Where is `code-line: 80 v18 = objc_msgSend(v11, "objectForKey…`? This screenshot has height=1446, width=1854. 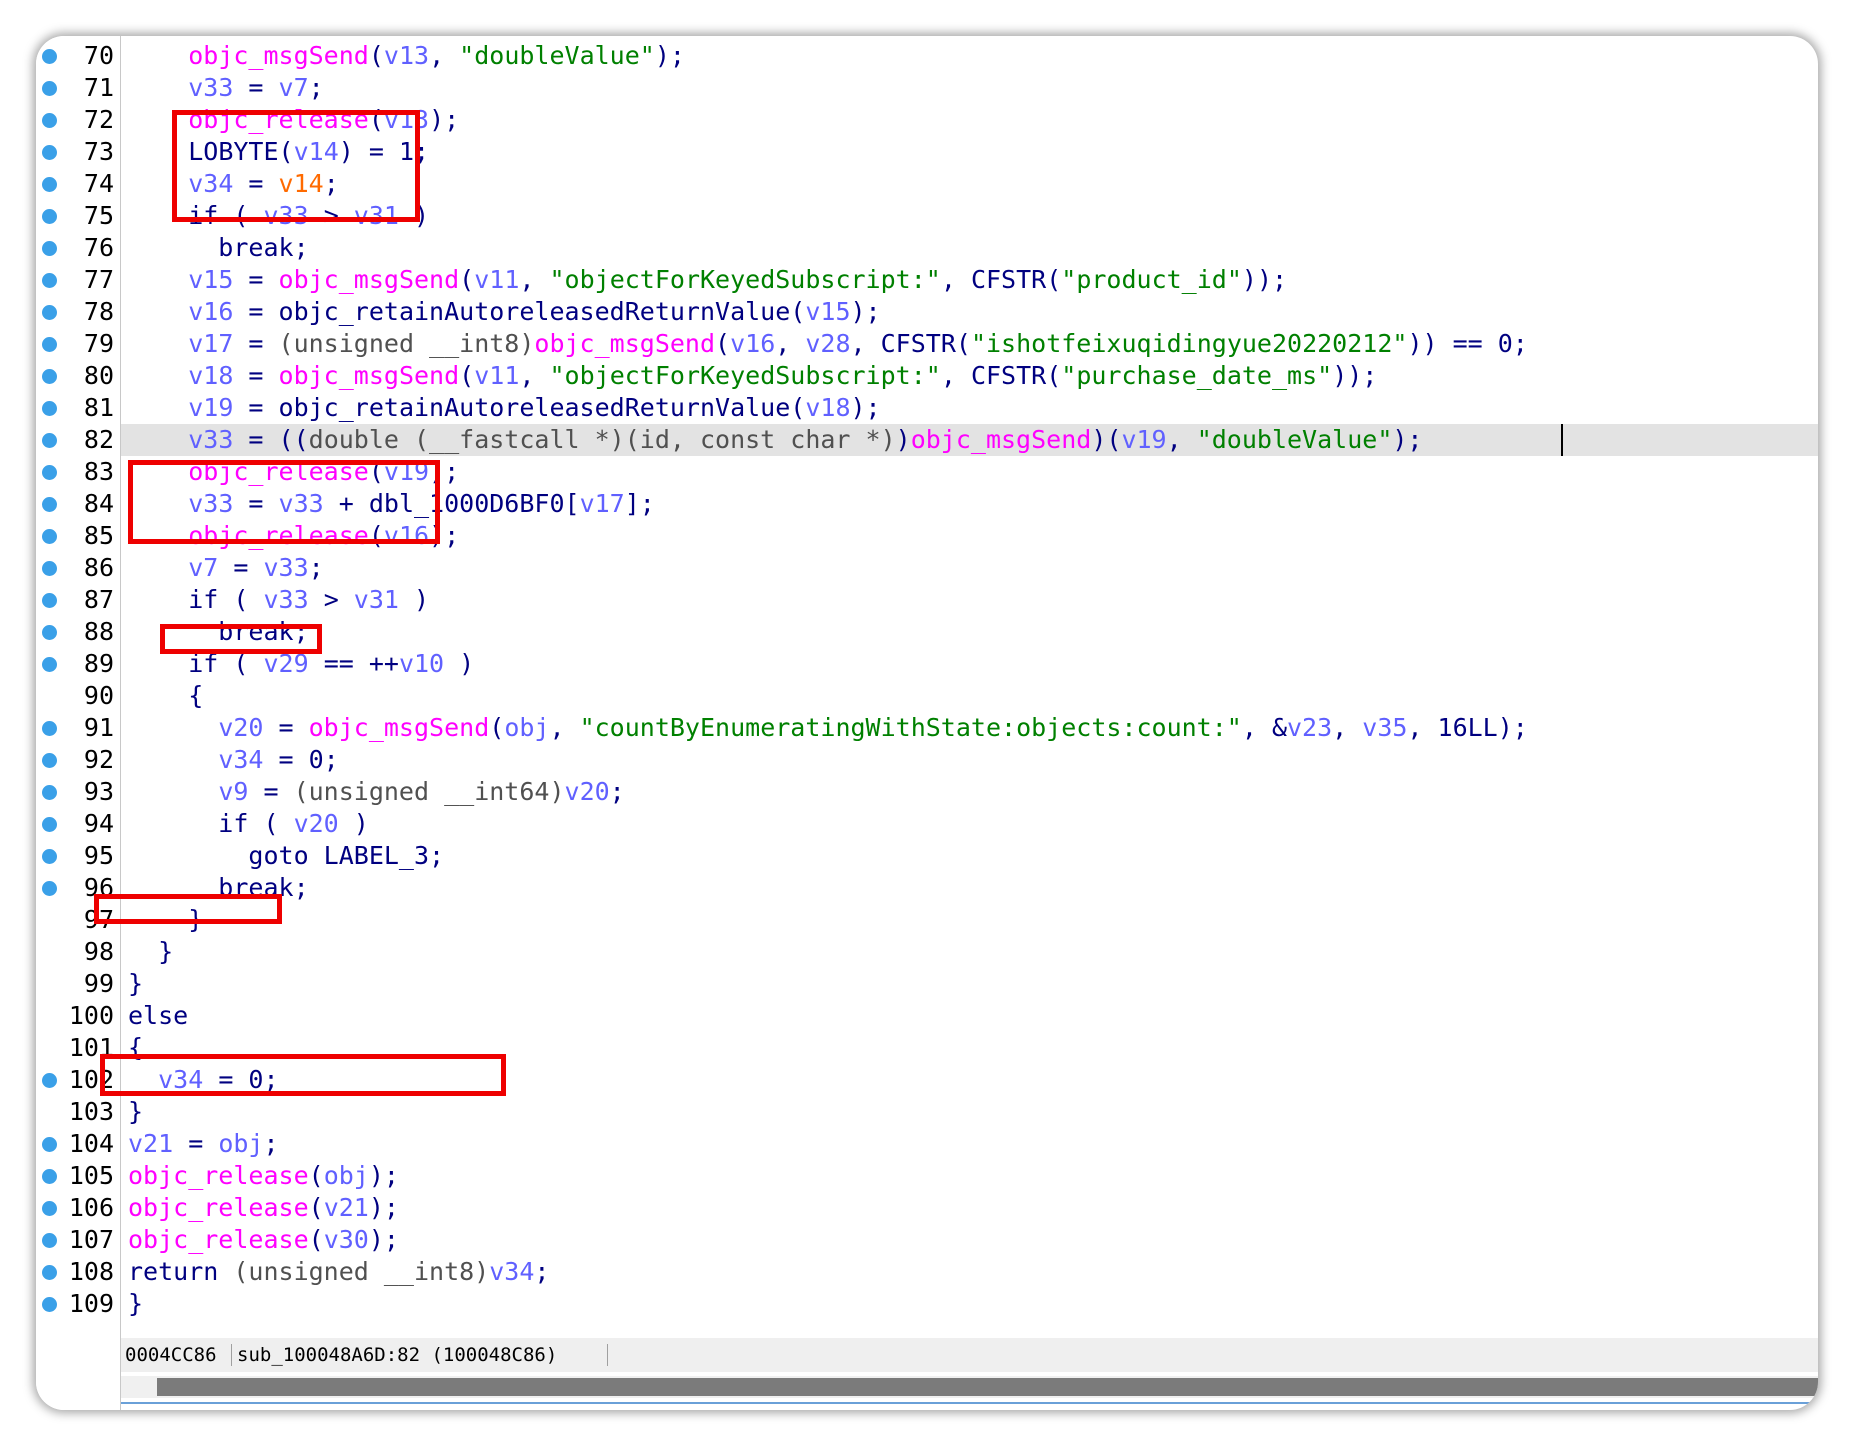 code-line: 80 v18 = objc_msgSend(v11, "objectForKey… is located at coordinates (927, 376).